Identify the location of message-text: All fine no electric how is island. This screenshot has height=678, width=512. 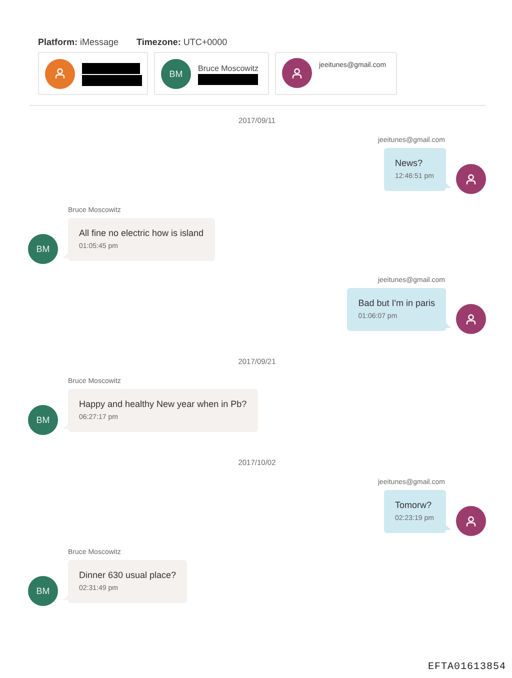
(141, 233).